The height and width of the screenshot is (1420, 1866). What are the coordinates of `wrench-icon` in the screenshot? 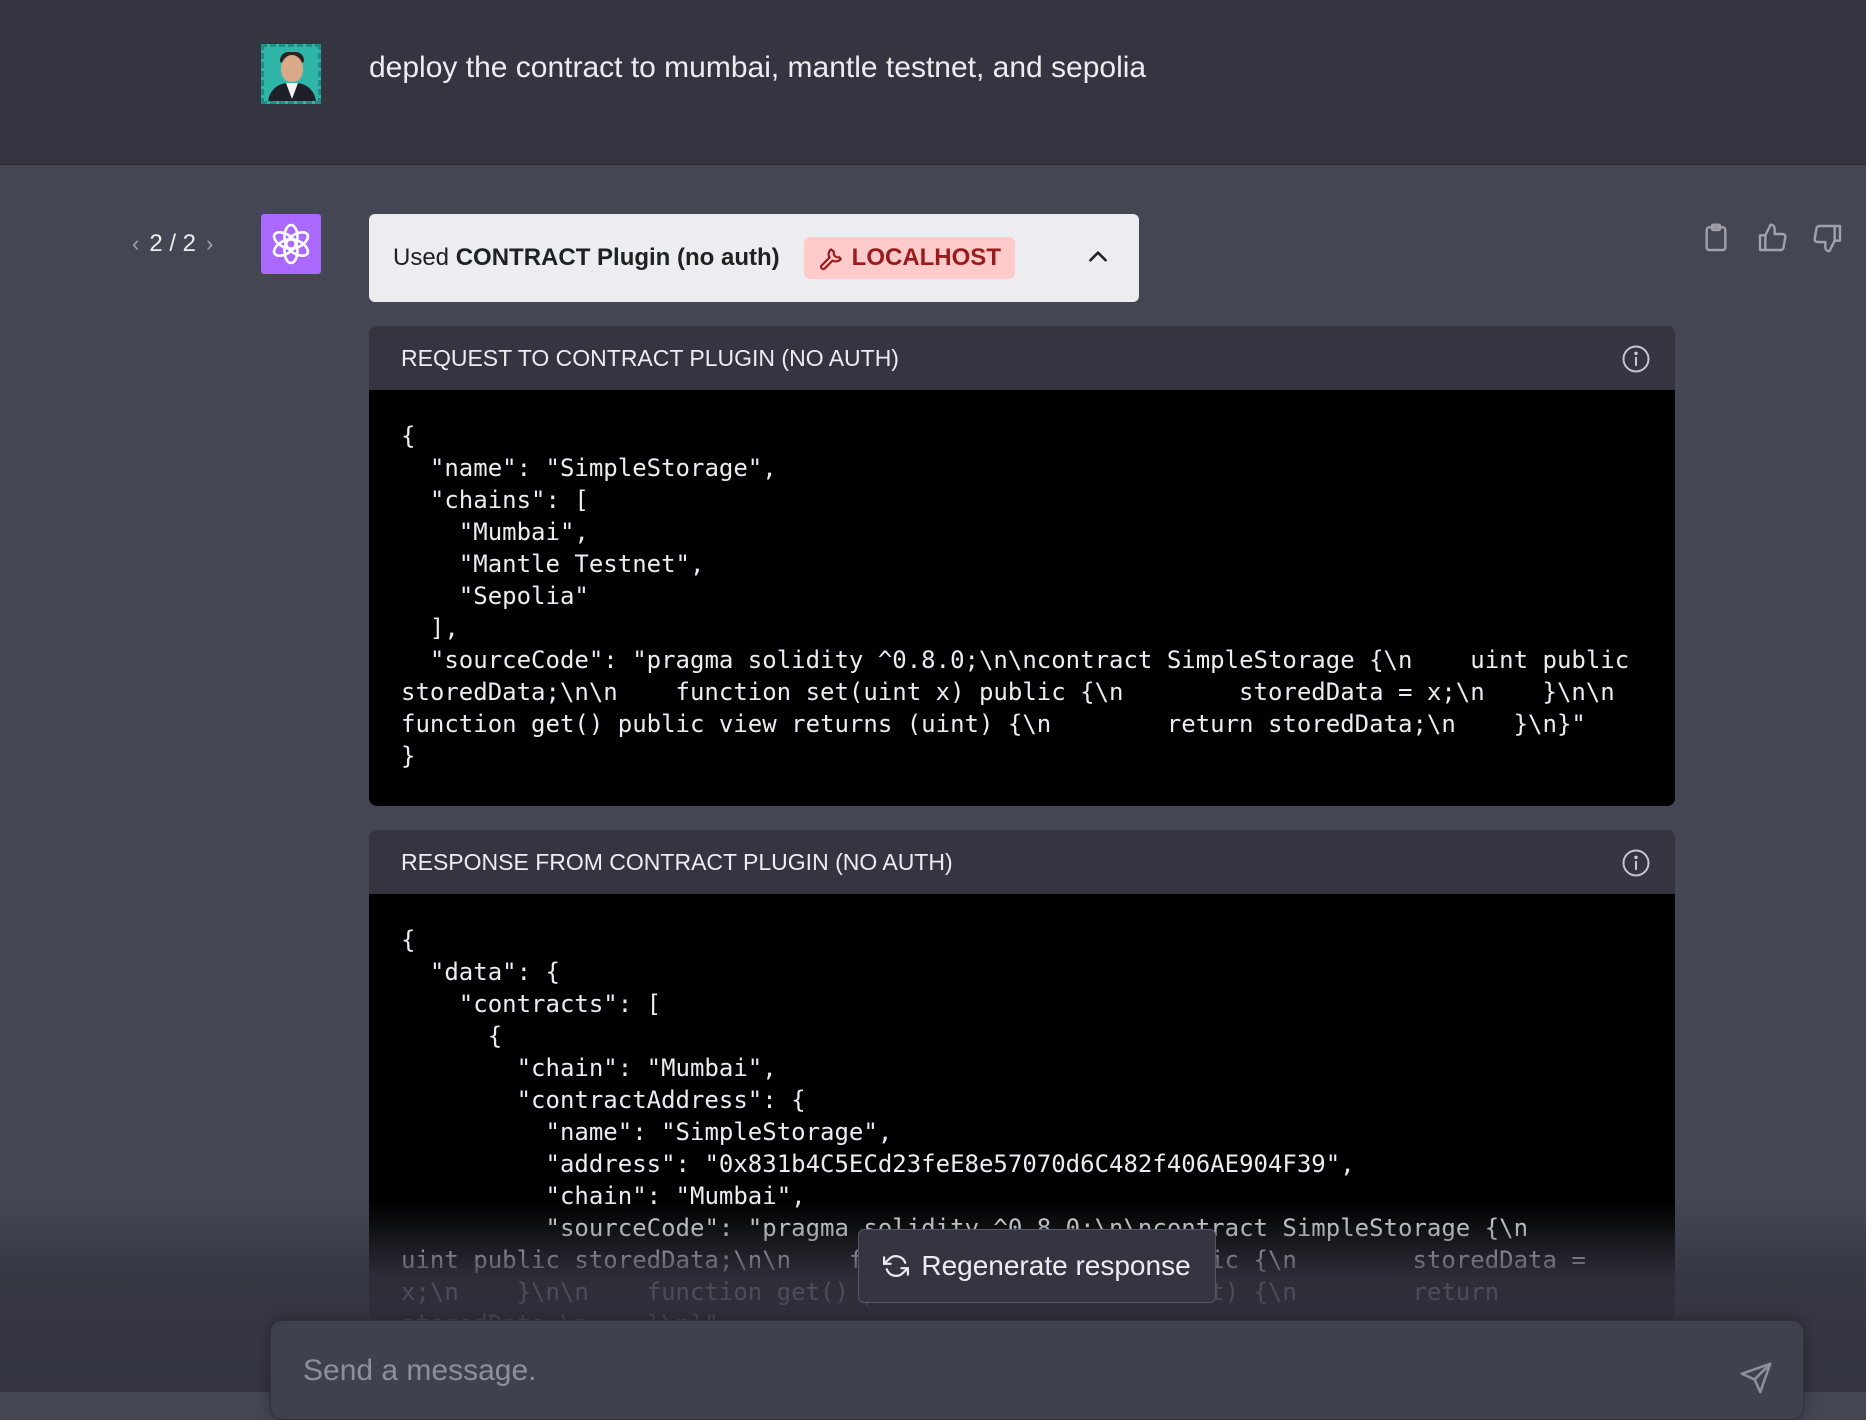 It's located at (830, 259).